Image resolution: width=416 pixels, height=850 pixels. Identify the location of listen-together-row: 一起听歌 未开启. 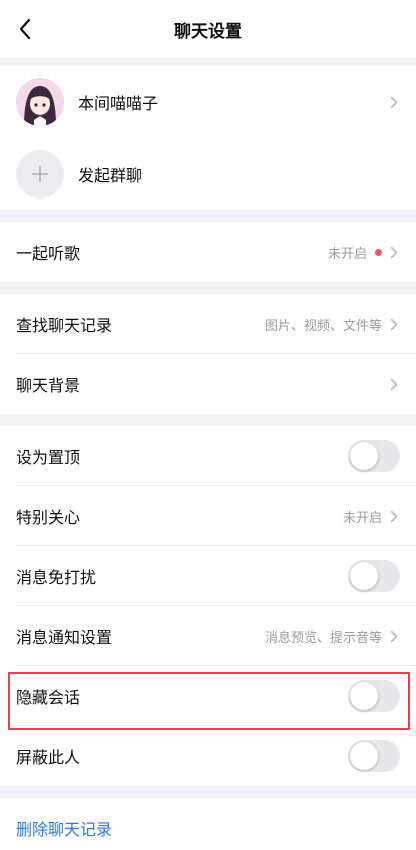
(208, 252).